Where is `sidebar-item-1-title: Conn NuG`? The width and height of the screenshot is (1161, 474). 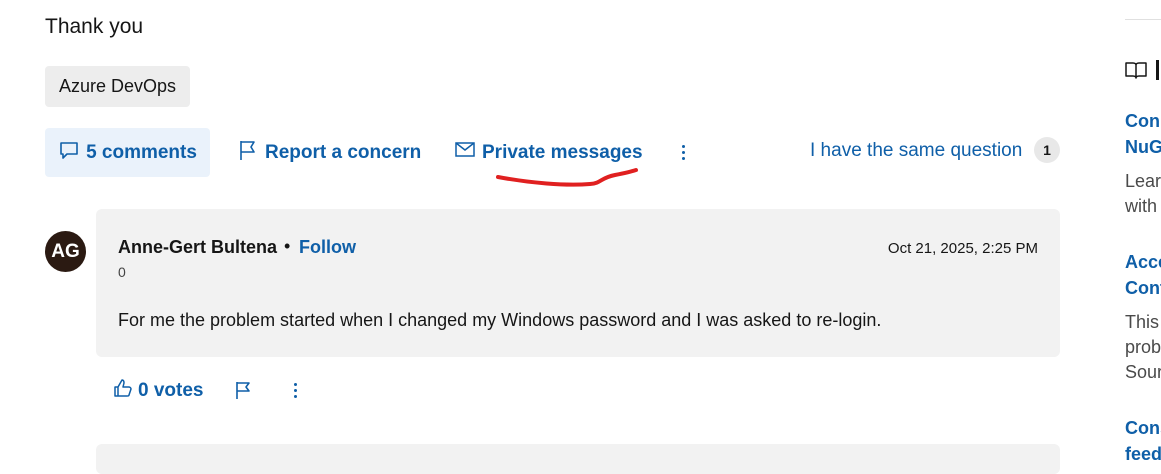
sidebar-item-1-title: Conn NuG is located at coordinates (1143, 134).